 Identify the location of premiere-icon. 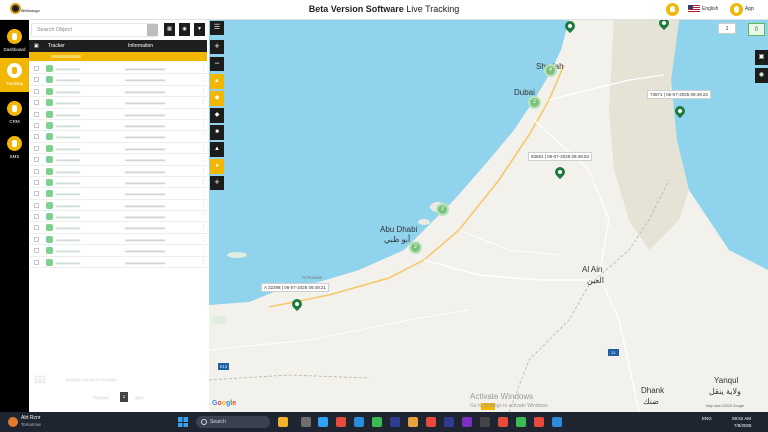
(449, 422).